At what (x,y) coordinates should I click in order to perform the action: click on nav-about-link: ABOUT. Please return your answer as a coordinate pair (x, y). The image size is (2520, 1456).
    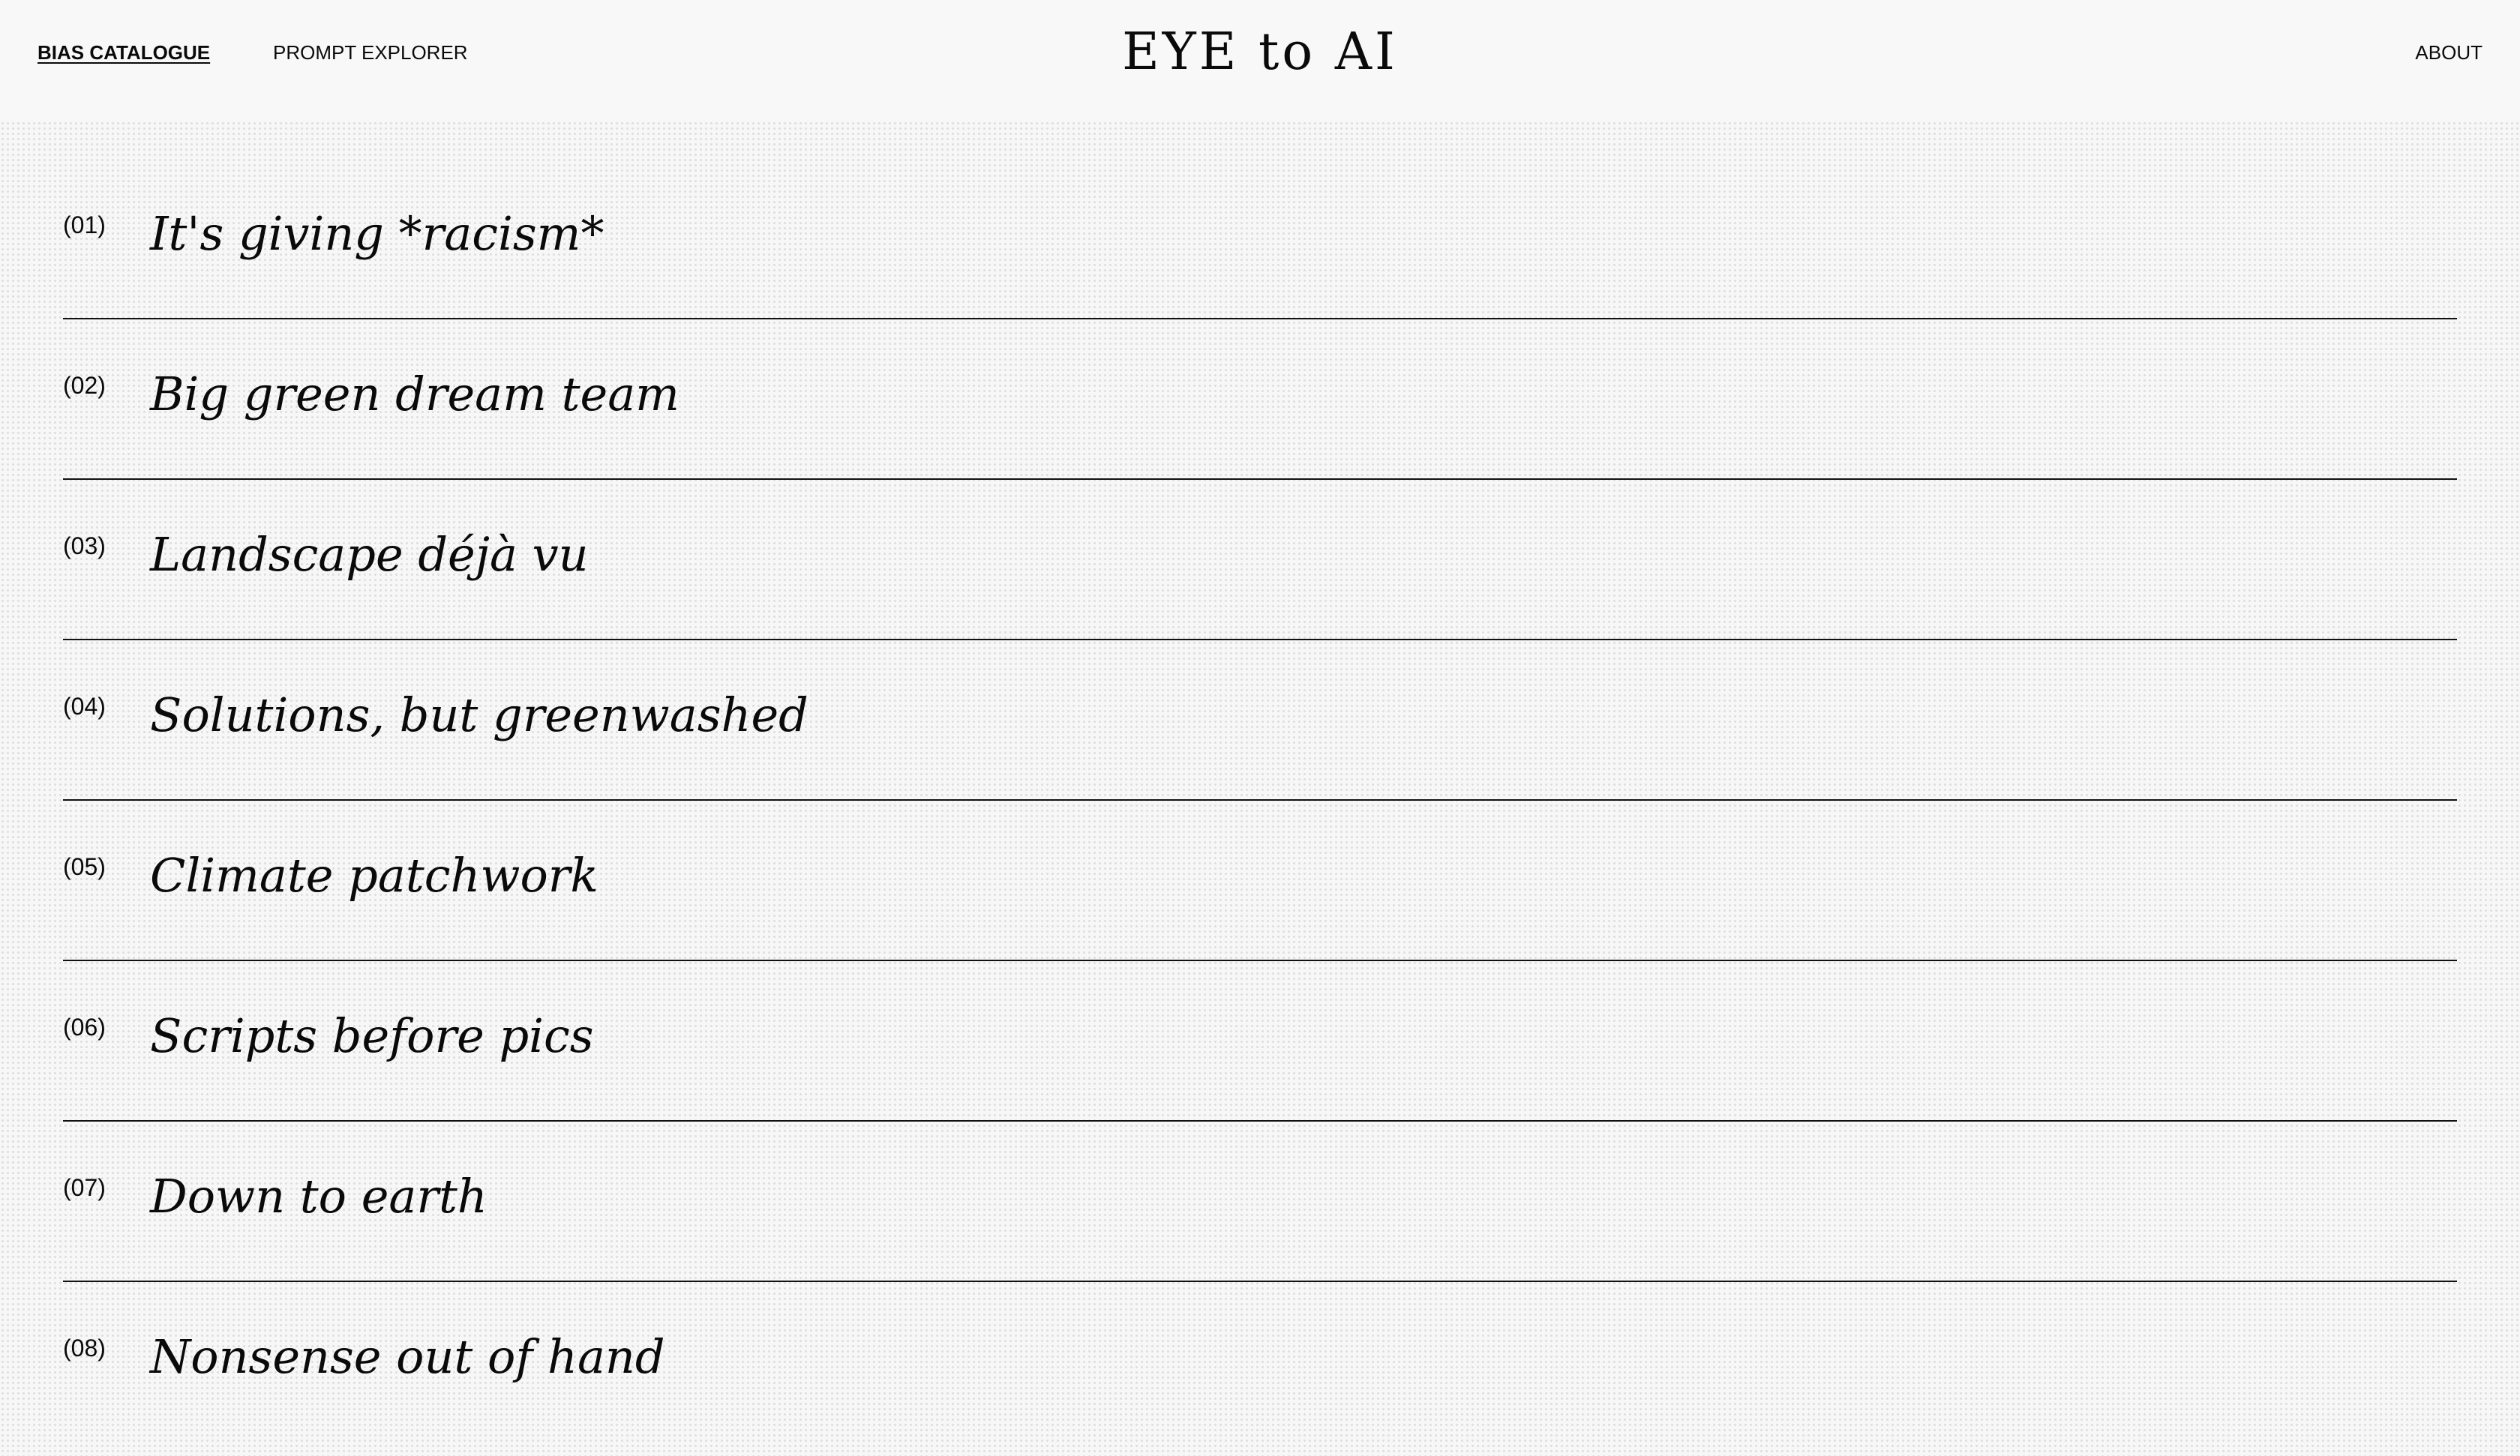
    Looking at the image, I should click on (2448, 52).